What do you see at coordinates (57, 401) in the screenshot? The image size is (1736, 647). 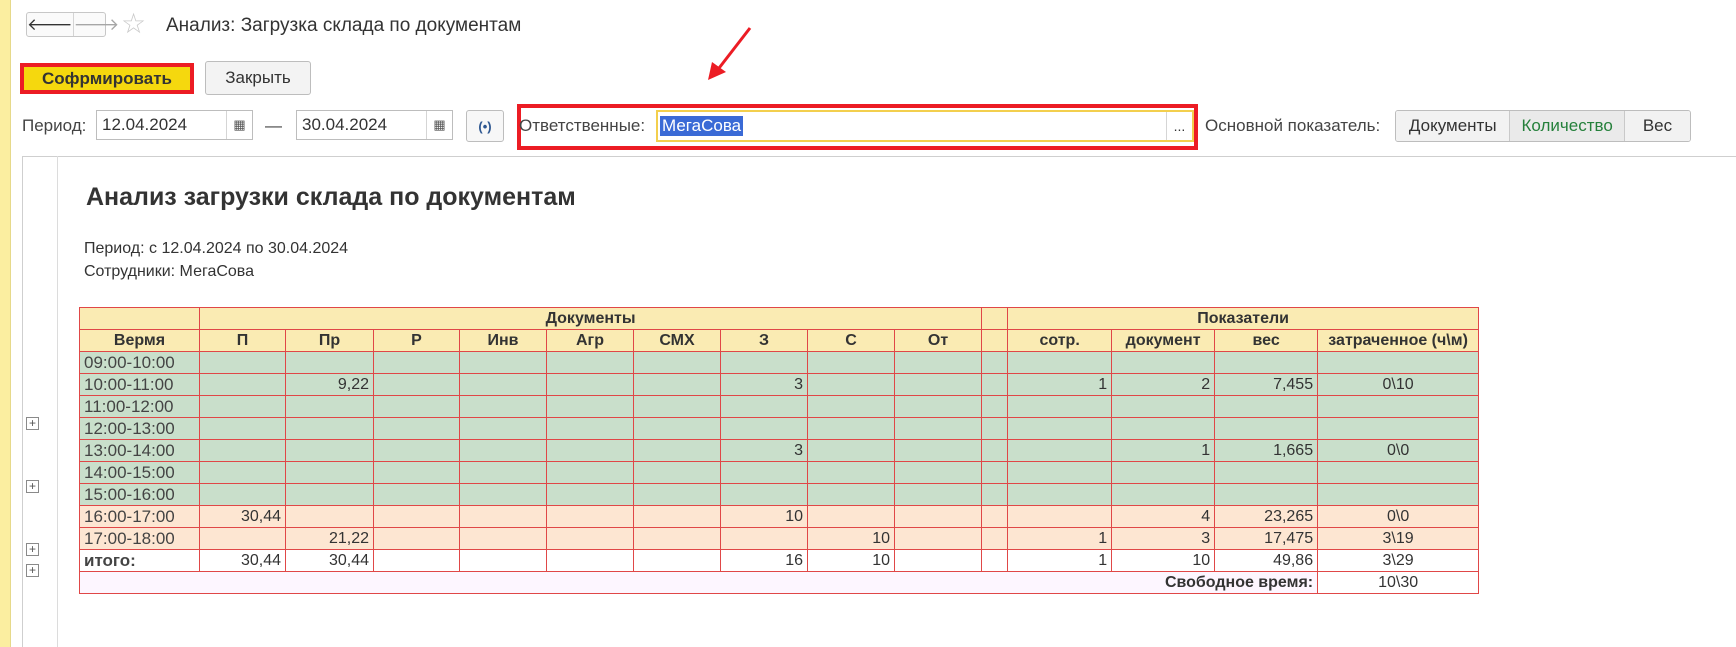 I see `grouping-gutter-border` at bounding box center [57, 401].